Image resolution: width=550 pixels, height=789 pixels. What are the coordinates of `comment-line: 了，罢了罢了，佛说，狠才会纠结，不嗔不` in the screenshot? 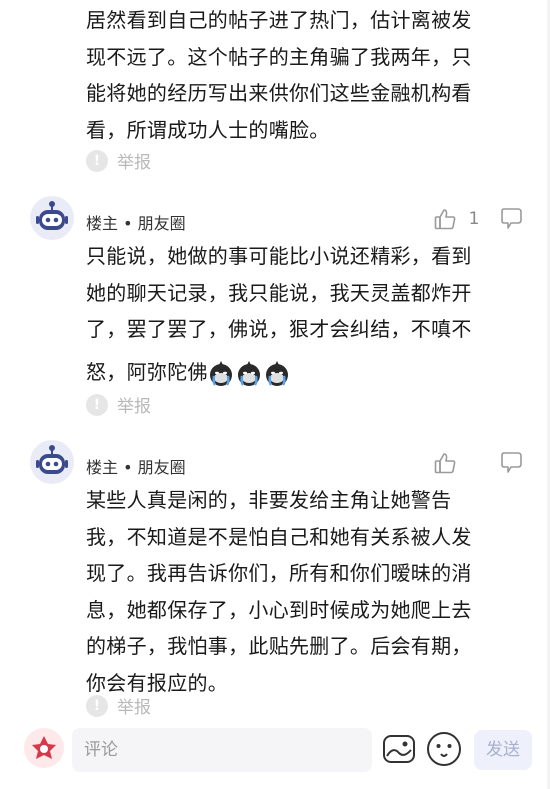 It's located at (279, 329).